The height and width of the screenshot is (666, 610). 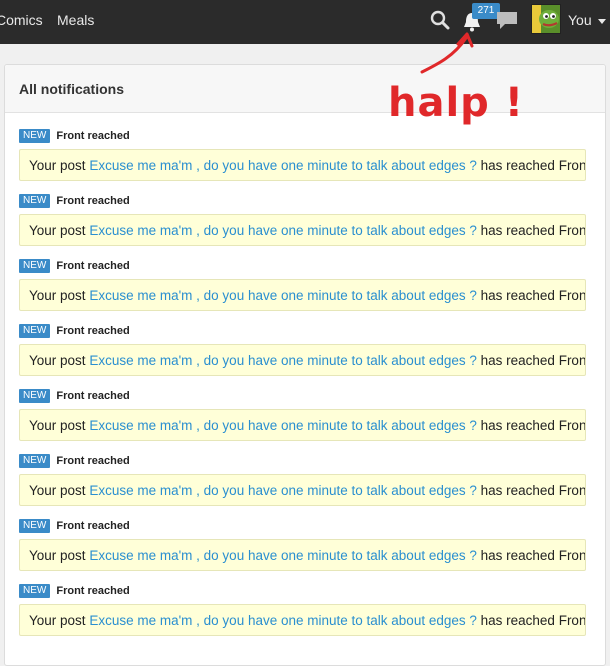 I want to click on annotation-text: halp !, so click(x=456, y=103).